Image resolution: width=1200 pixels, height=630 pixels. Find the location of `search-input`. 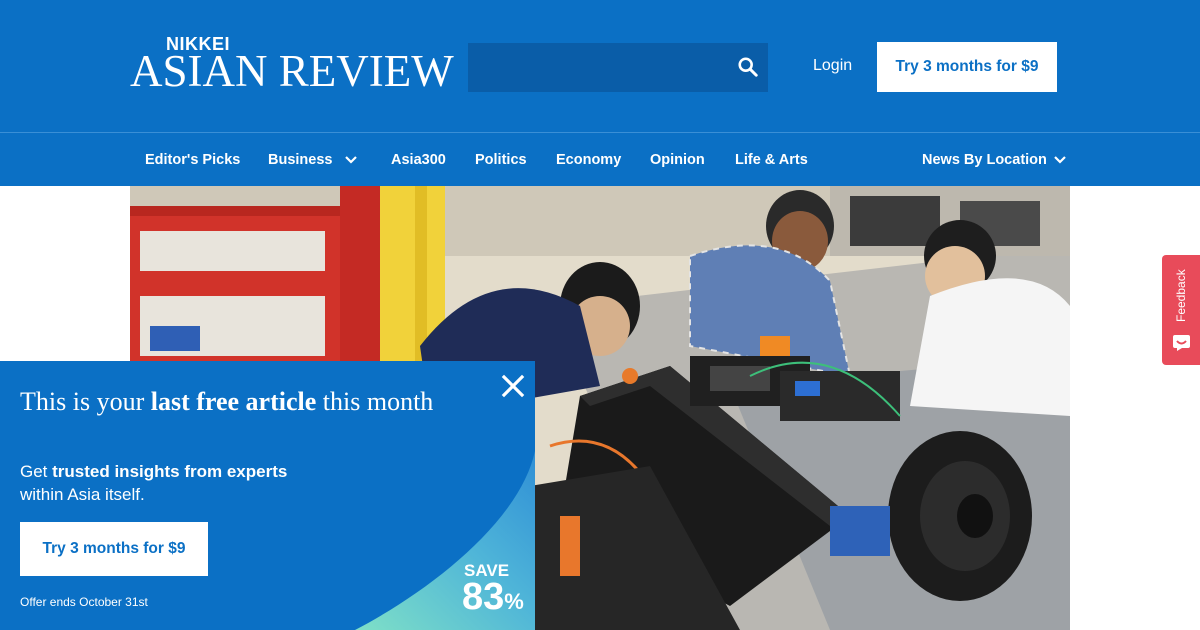

search-input is located at coordinates (593, 67).